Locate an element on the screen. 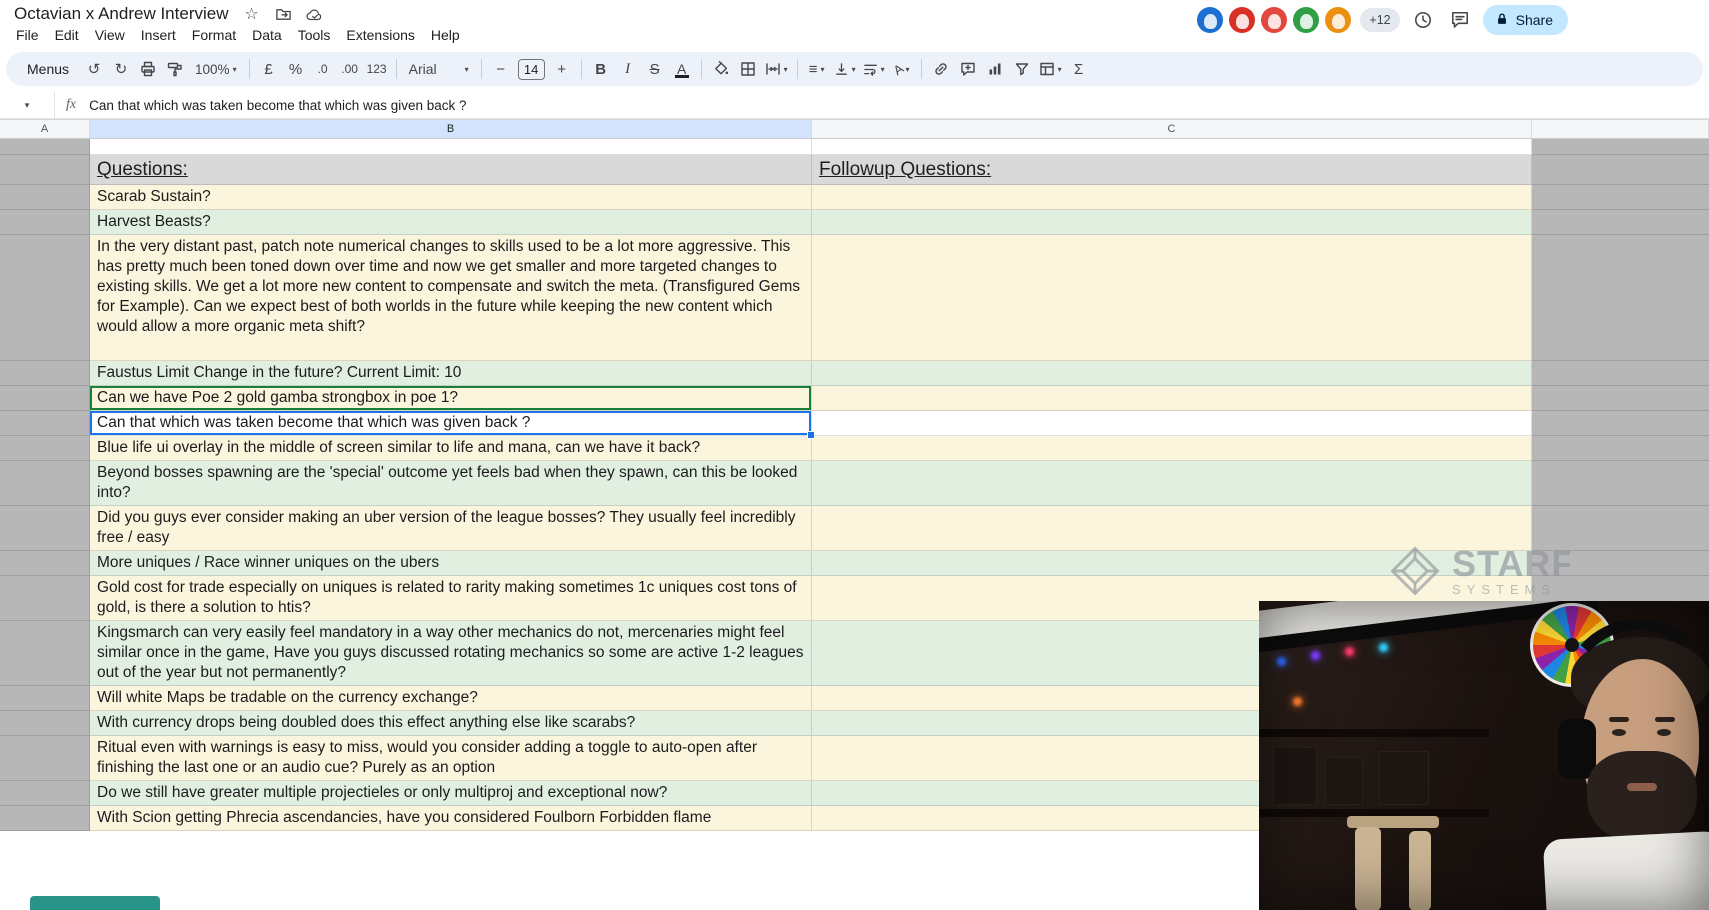 This screenshot has height=910, width=1709. version-history-icon is located at coordinates (1423, 20).